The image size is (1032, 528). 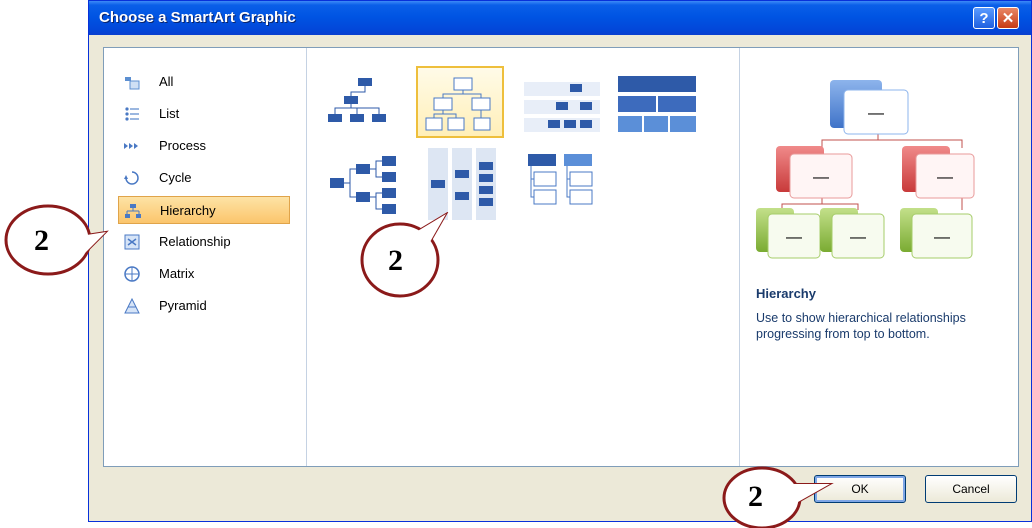 I want to click on callout-category, so click(x=56, y=240).